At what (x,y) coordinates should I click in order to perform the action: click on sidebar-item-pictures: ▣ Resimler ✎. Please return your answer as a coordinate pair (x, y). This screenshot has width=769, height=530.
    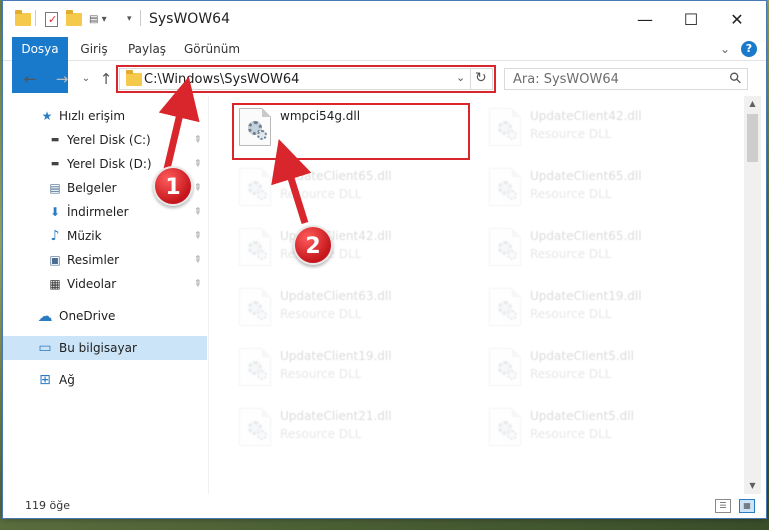
    Looking at the image, I should click on (105, 260).